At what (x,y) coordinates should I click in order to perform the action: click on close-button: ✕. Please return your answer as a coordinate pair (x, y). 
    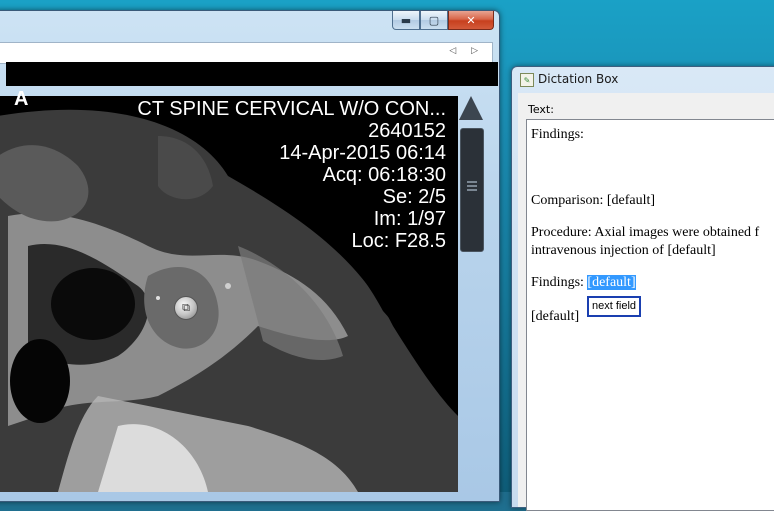
    Looking at the image, I should click on (471, 20).